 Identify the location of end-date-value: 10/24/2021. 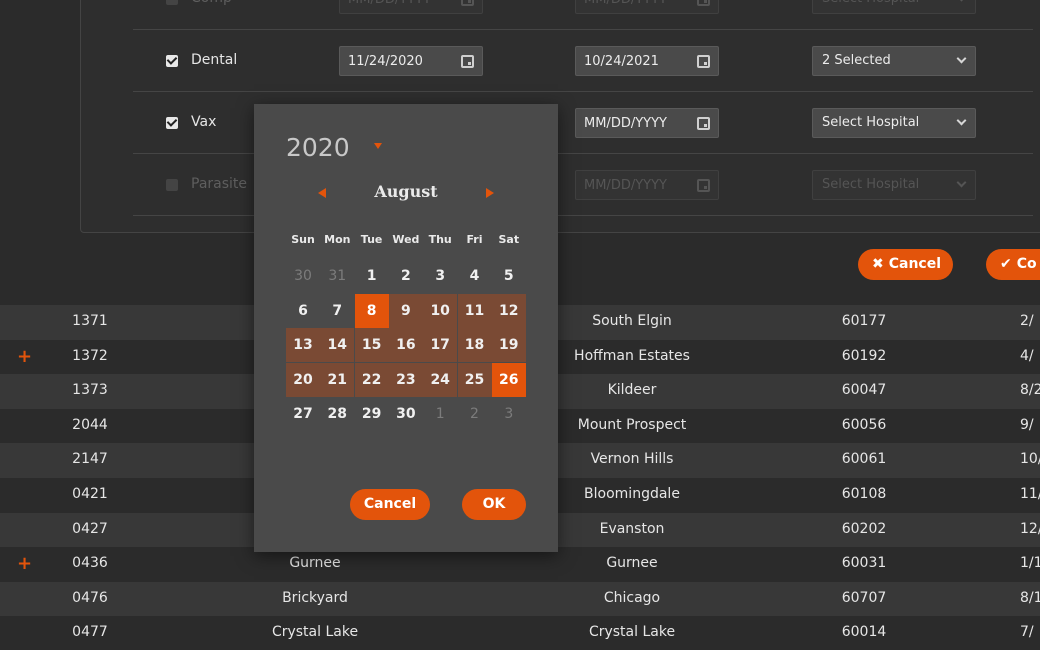
(621, 61).